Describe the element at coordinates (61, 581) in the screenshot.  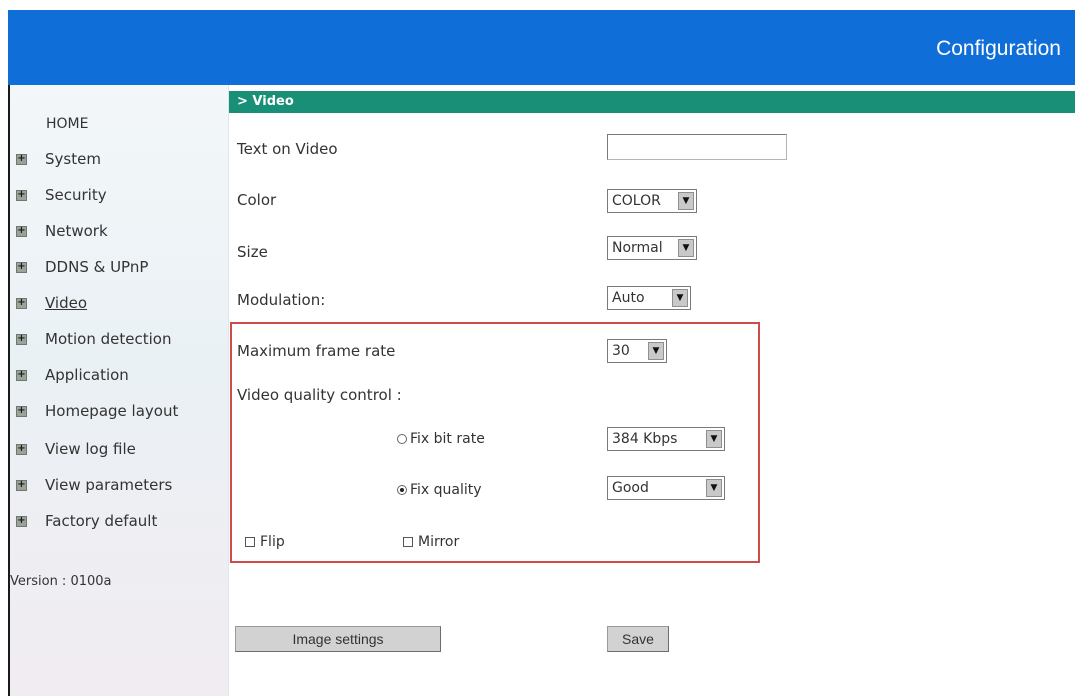
I see `version-text: Version : 0100a` at that location.